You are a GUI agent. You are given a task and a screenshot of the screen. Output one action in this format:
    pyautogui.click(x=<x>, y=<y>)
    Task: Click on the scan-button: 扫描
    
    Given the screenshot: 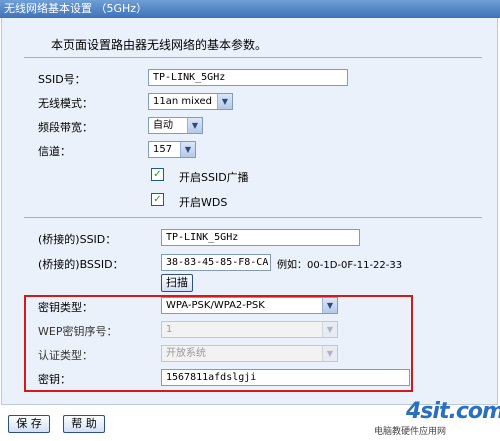 What is the action you would take?
    pyautogui.click(x=177, y=283)
    